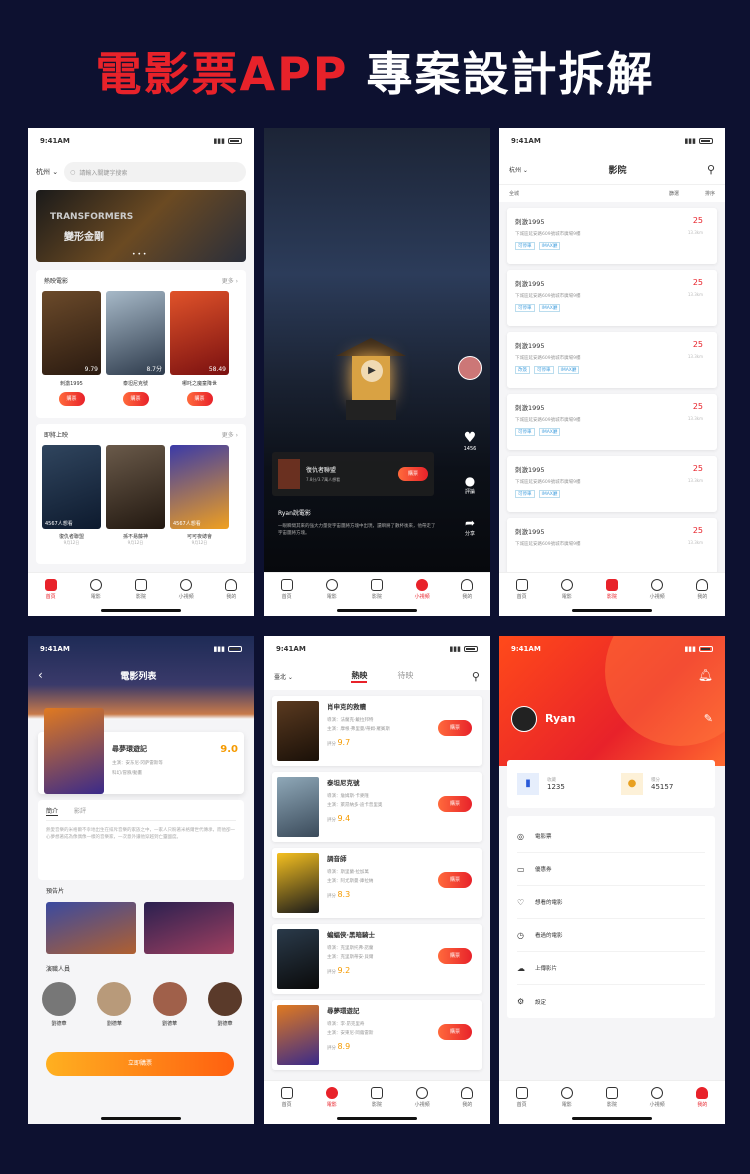 This screenshot has width=750, height=1174. Describe the element at coordinates (71, 495) in the screenshot. I see `upcoming-card: 4567人想看 復仇者聯盟 9月12日` at that location.